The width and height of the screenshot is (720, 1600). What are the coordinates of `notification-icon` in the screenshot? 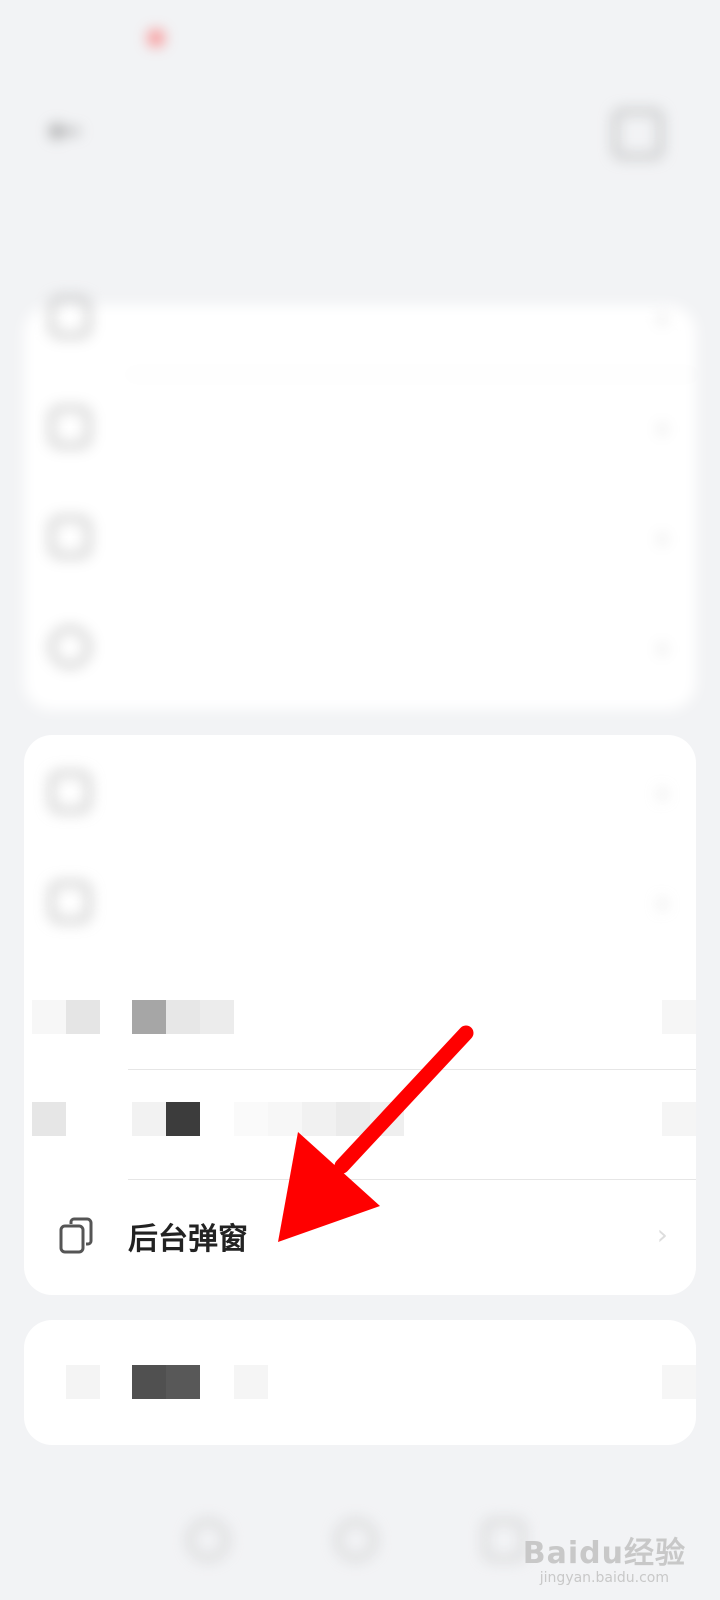 It's located at (70, 427).